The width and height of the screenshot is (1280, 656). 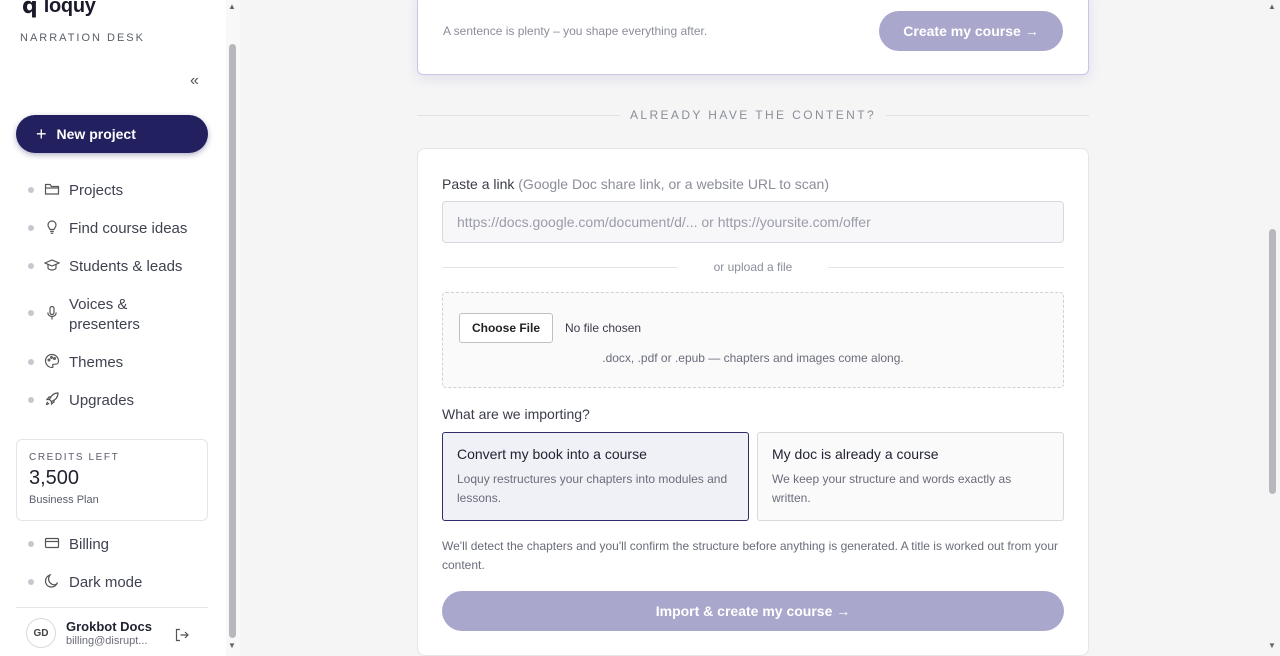 I want to click on lightbulb-icon, so click(x=52, y=227).